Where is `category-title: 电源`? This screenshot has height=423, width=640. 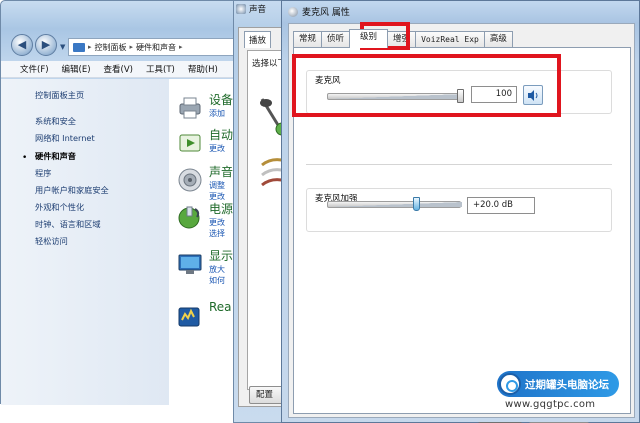 category-title: 电源 is located at coordinates (221, 208).